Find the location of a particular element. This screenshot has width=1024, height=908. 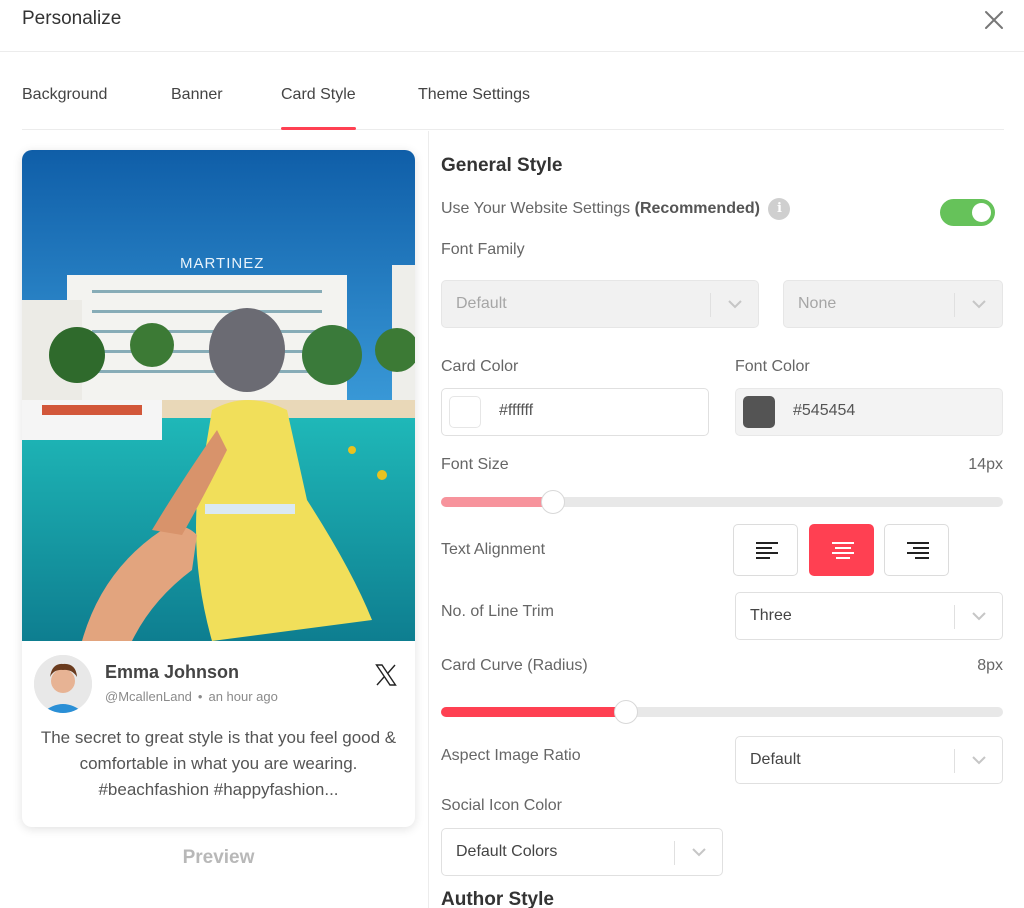

social-icon-color-label: Social Icon Color is located at coordinates (501, 805).